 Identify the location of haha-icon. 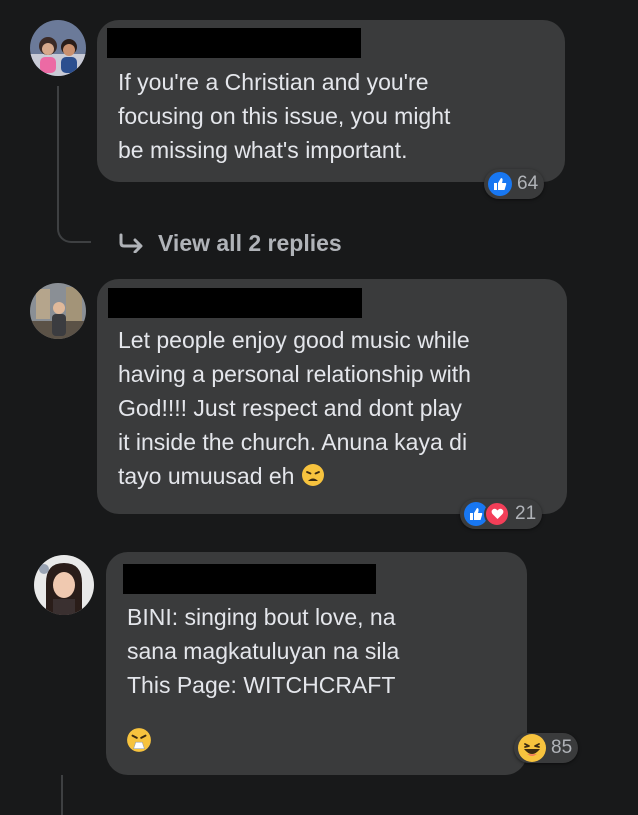
(532, 748).